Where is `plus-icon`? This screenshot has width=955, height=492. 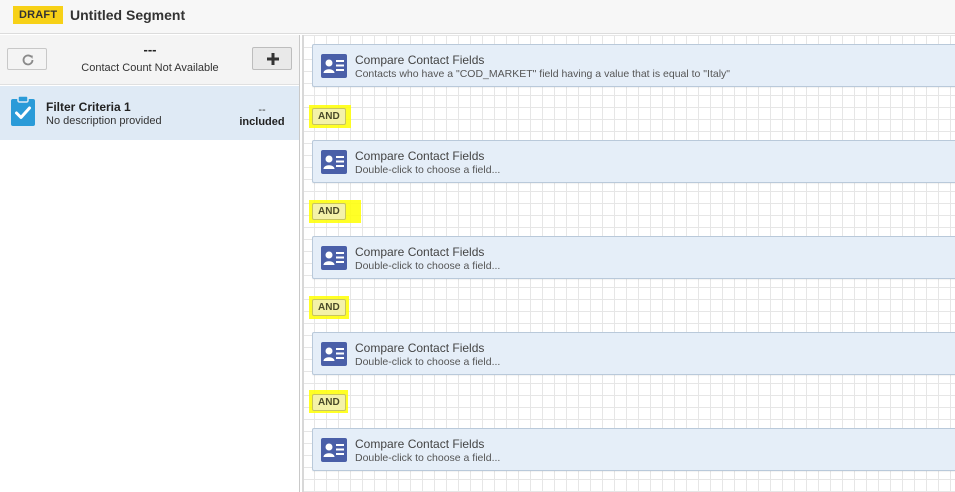 plus-icon is located at coordinates (273, 59).